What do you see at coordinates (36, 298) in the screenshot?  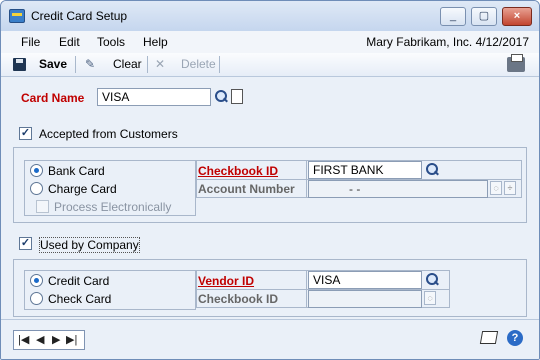 I see `check-card-radio` at bounding box center [36, 298].